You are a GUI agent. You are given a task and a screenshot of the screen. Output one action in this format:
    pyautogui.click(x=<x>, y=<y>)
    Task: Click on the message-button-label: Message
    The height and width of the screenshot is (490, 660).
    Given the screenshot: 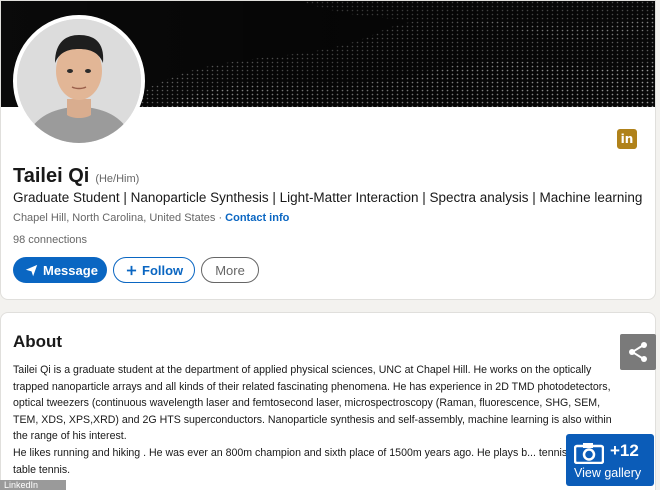 What is the action you would take?
    pyautogui.click(x=70, y=270)
    